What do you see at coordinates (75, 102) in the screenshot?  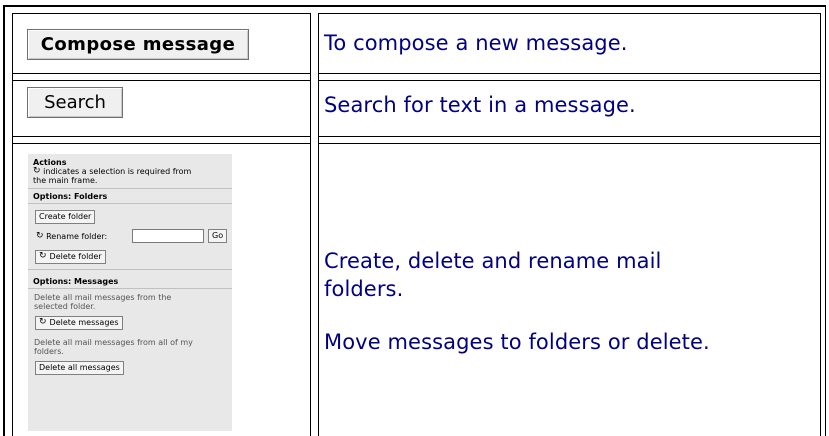 I see `search-button: Search` at bounding box center [75, 102].